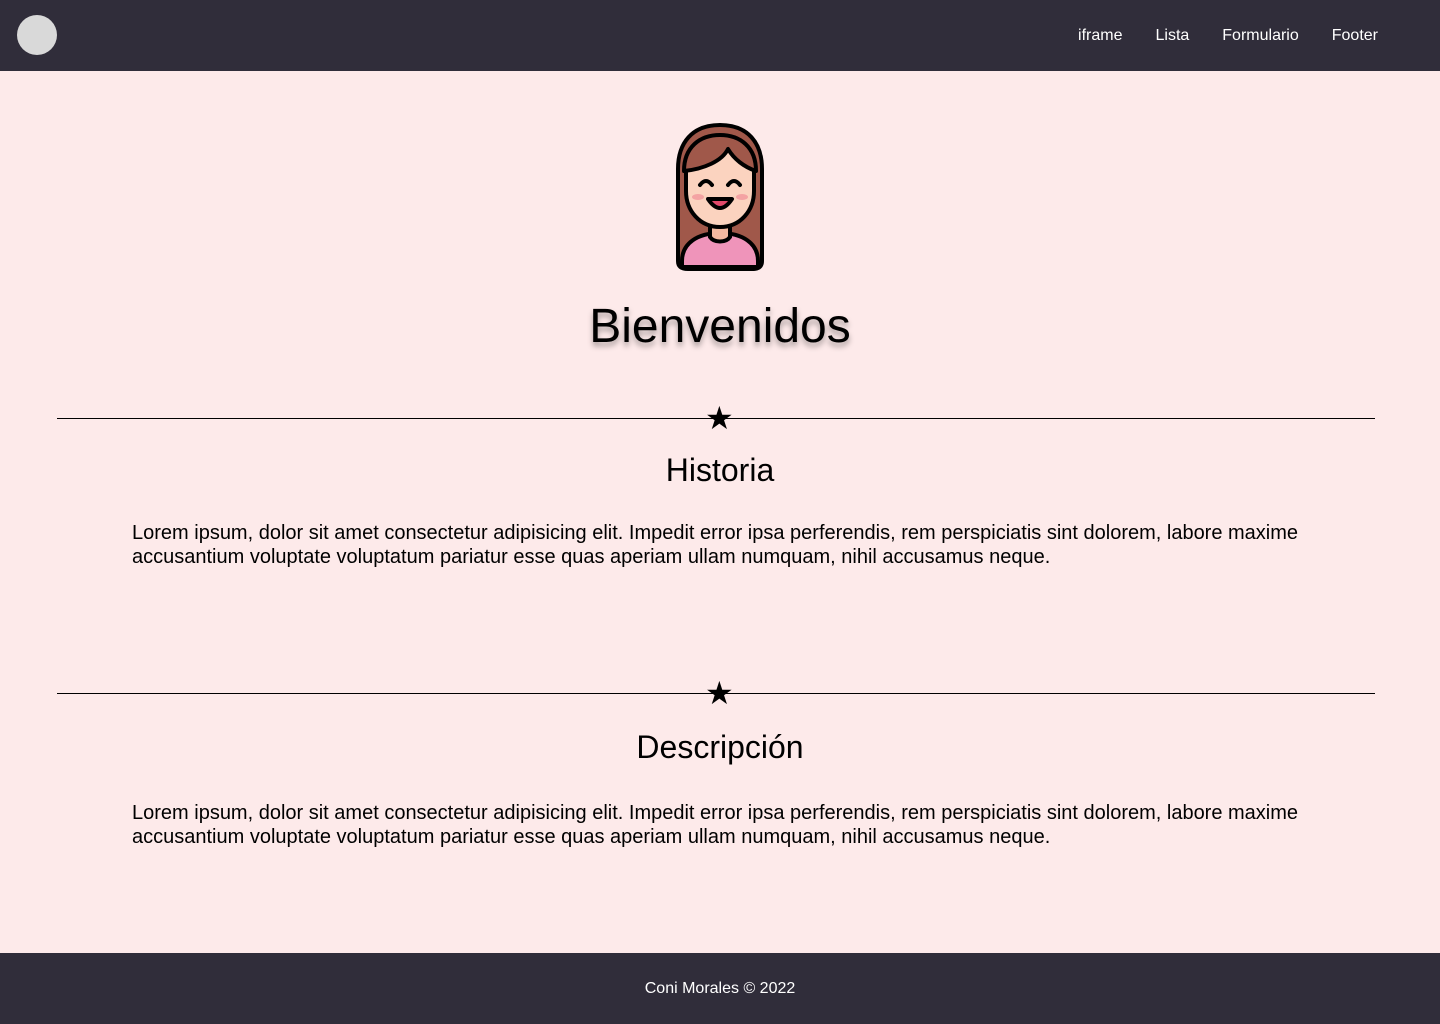  Describe the element at coordinates (720, 747) in the screenshot. I see `section-title-descripcion: Descripción` at that location.